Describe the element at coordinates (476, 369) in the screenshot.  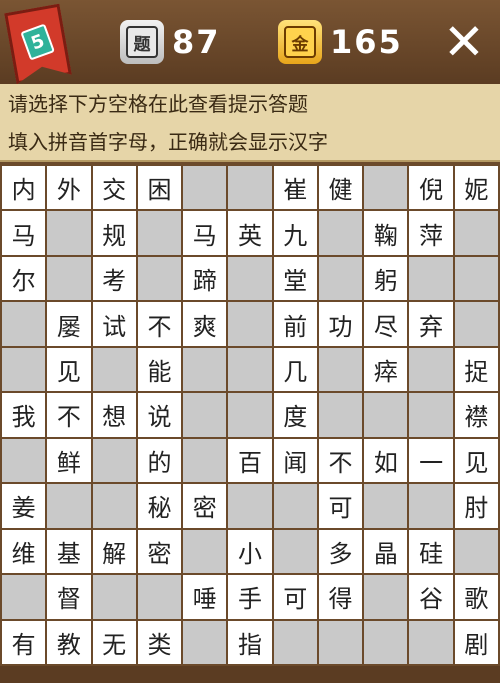
I see `answer-cell: 捉` at that location.